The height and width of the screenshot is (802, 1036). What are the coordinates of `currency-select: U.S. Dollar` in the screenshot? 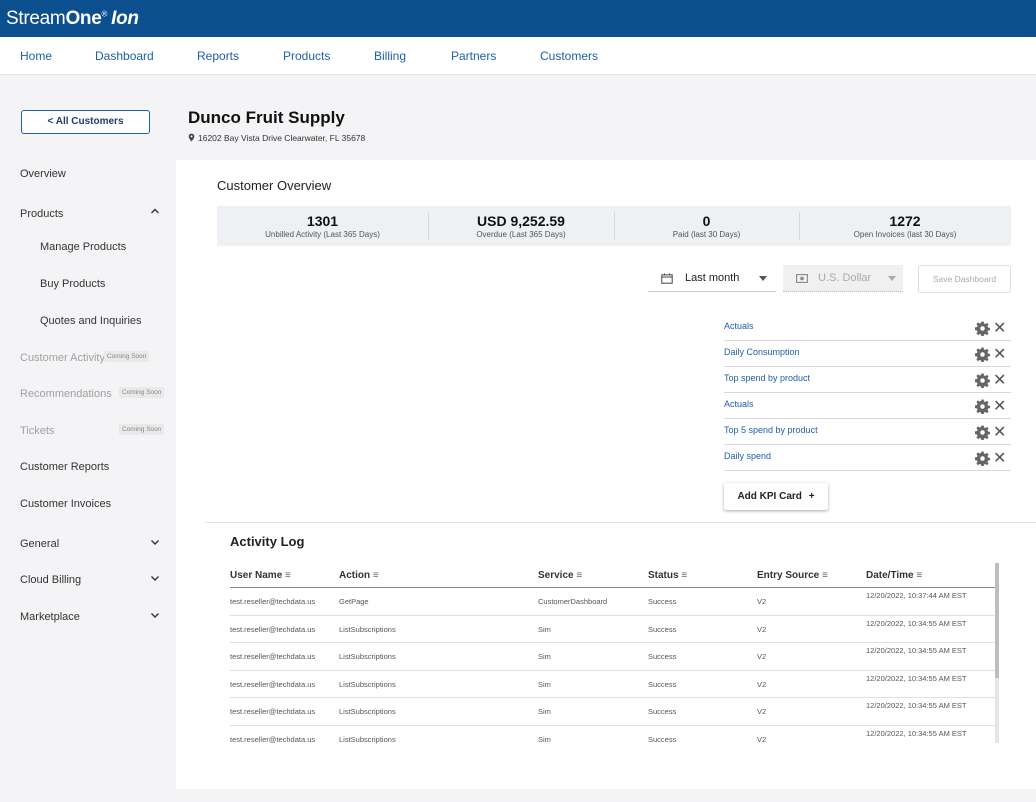 It's located at (843, 278).